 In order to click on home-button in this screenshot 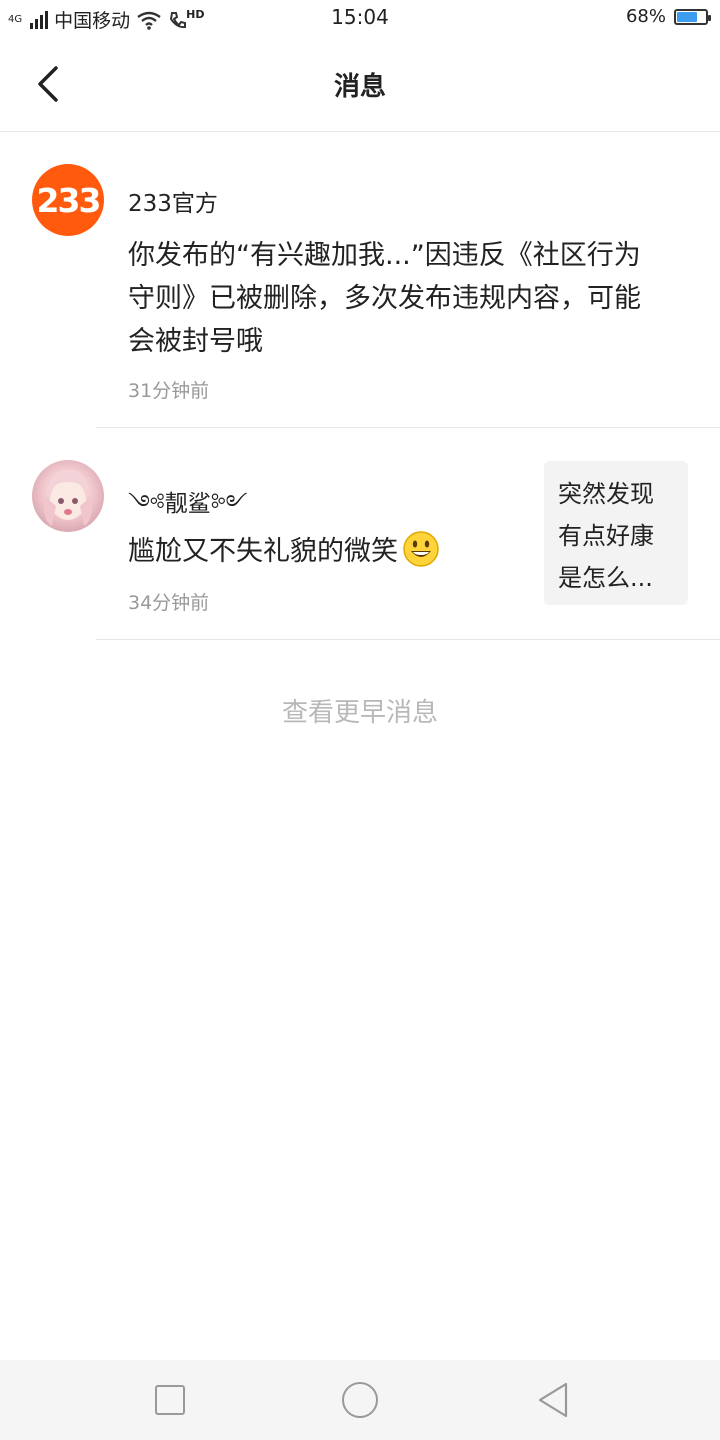, I will do `click(360, 1400)`.